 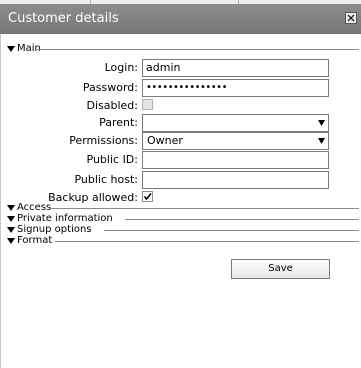 I want to click on section-signup-options-rule, so click(x=231, y=230).